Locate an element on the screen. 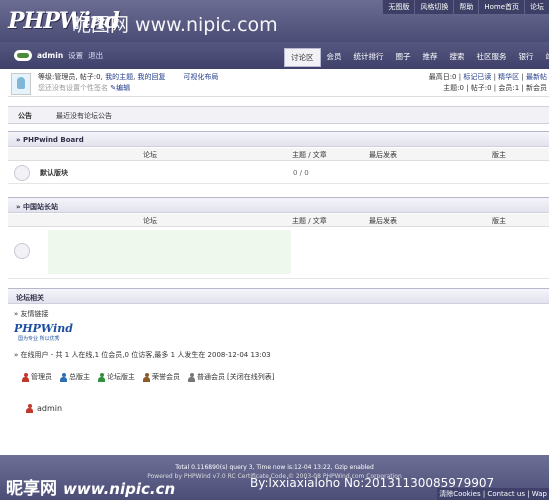 The image size is (549, 500). totals-text: 主题:0 | 帖子:0 | 会员:1 | 新会员 is located at coordinates (495, 88).